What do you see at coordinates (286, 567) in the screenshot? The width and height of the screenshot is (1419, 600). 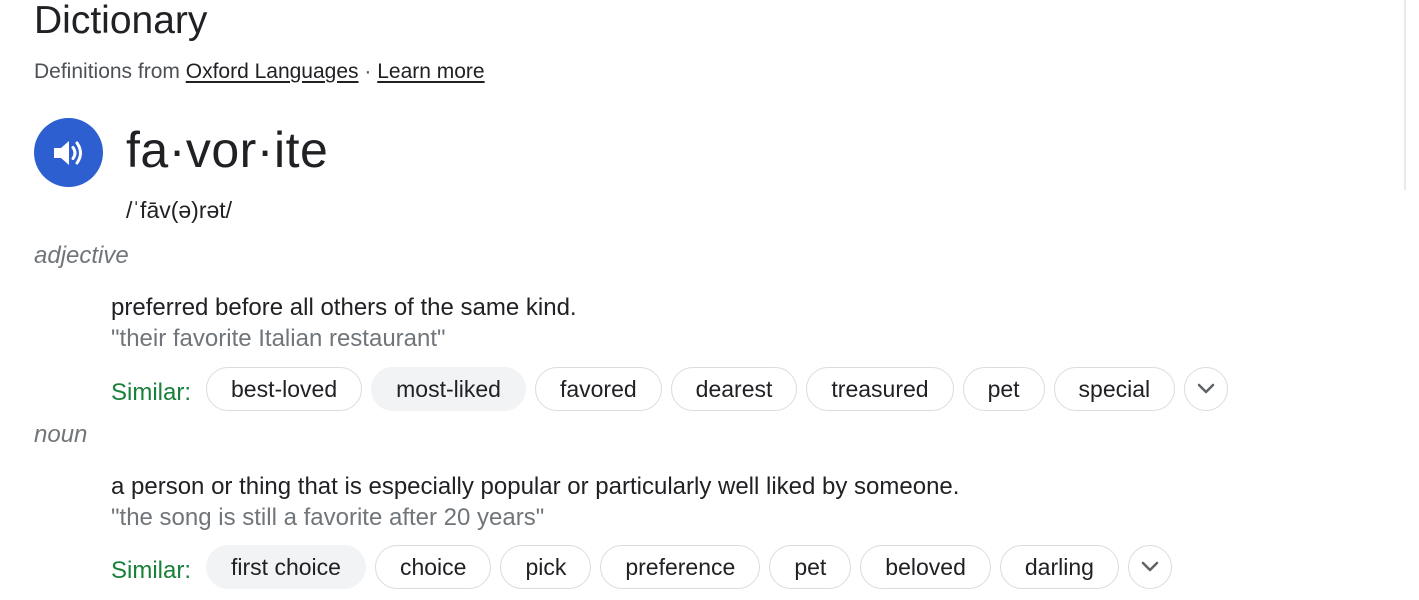 I see `similar-chip: first choice` at bounding box center [286, 567].